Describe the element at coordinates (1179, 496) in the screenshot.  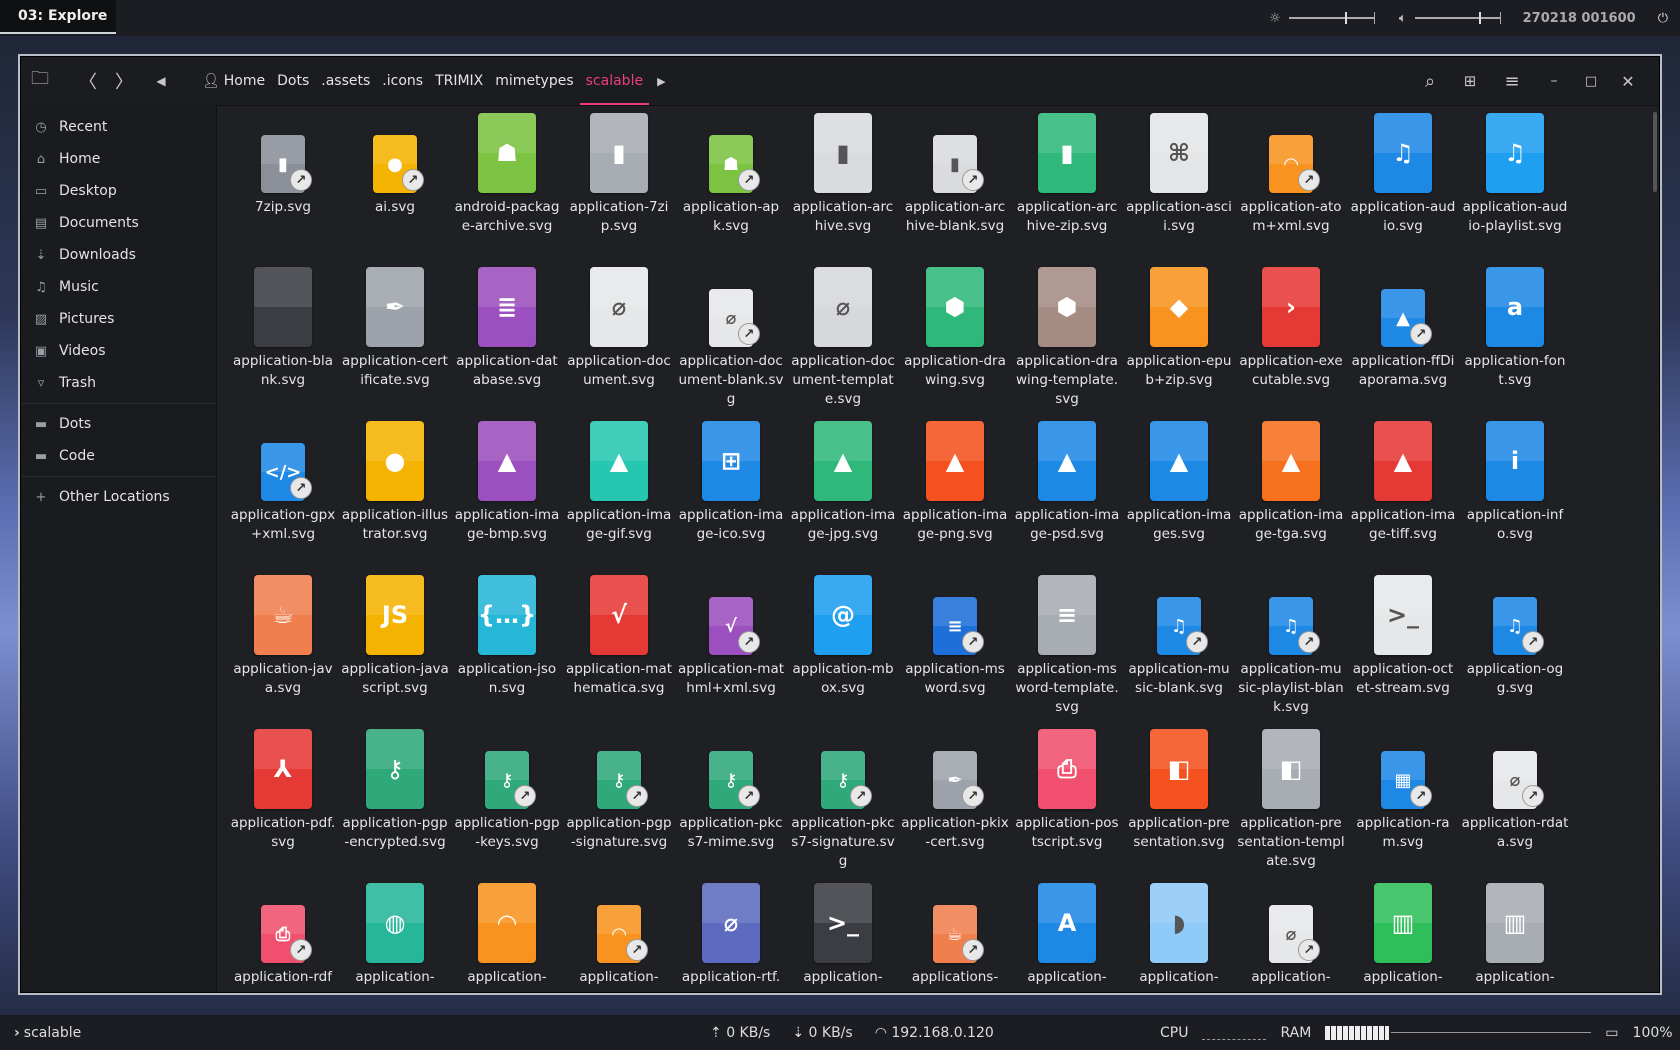
I see `file-item: ▲ application-images.svg` at that location.